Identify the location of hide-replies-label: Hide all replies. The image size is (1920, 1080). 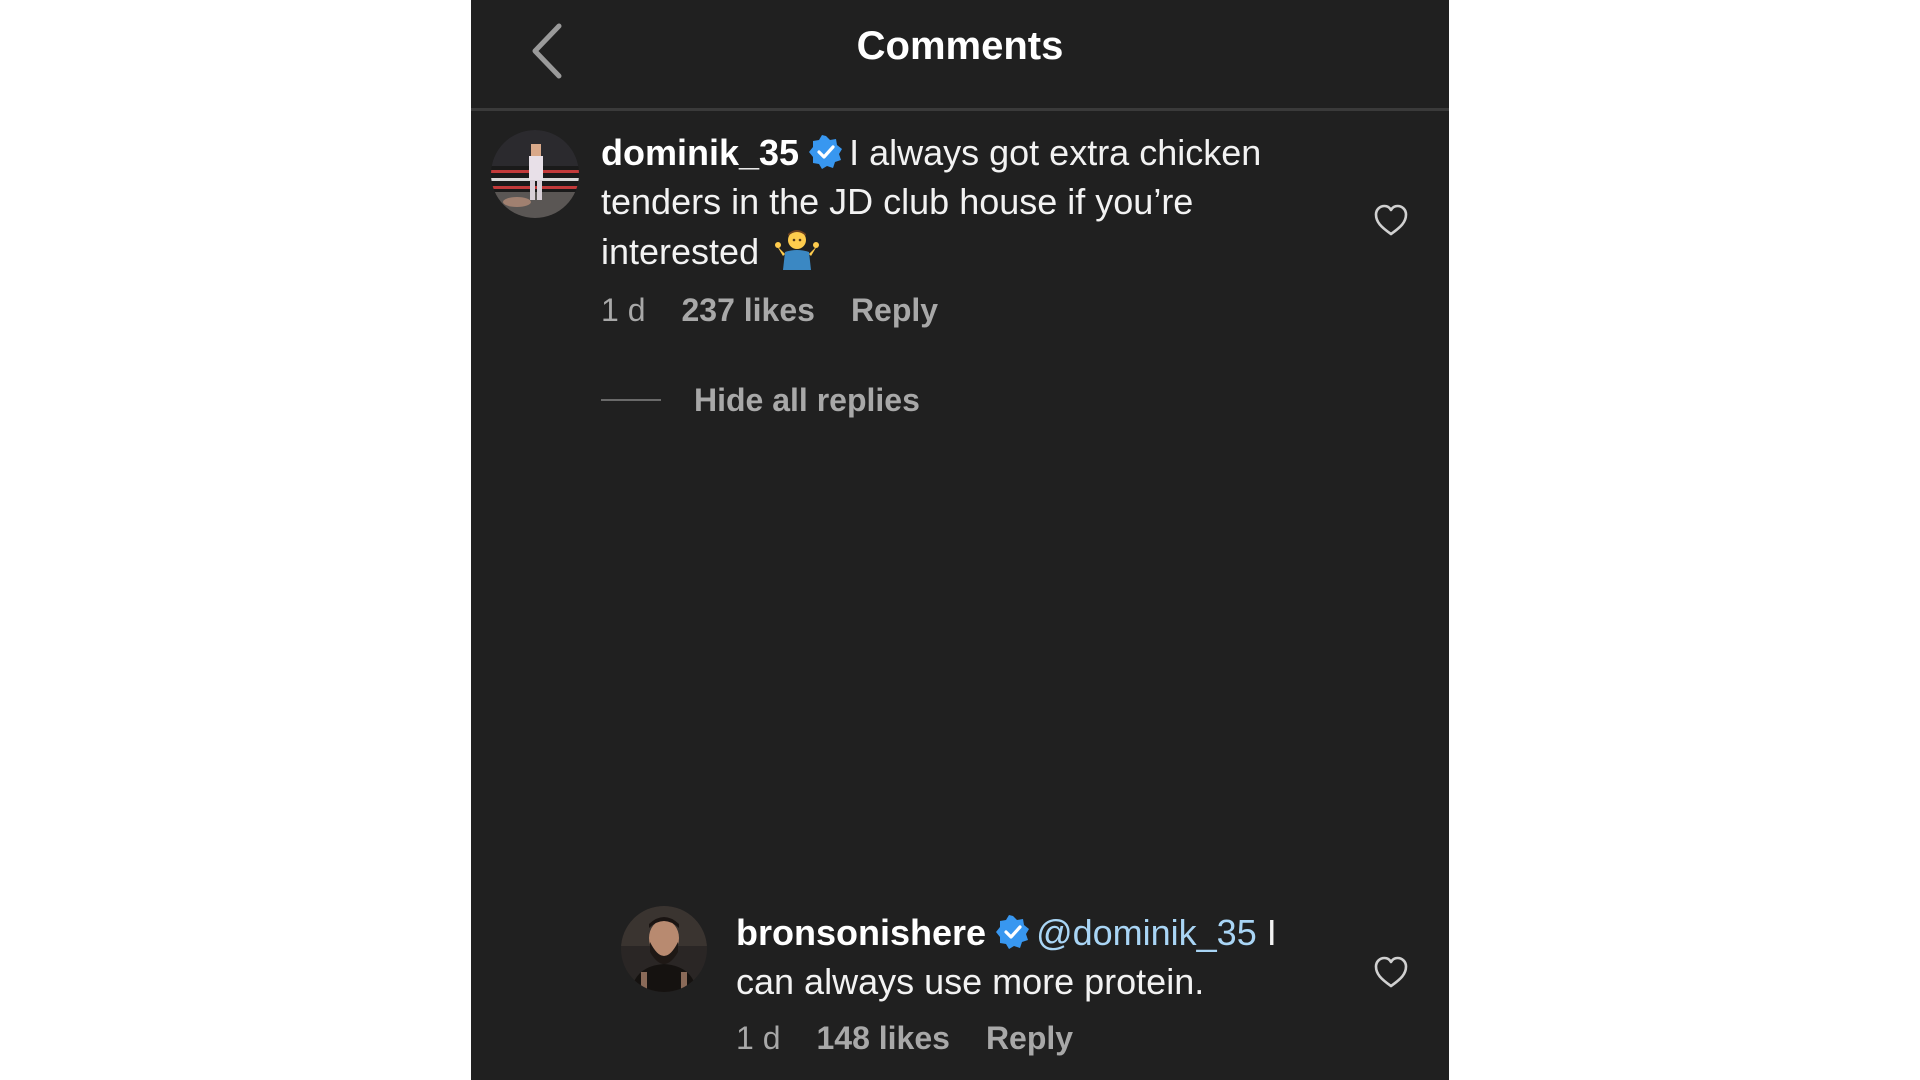
(807, 399).